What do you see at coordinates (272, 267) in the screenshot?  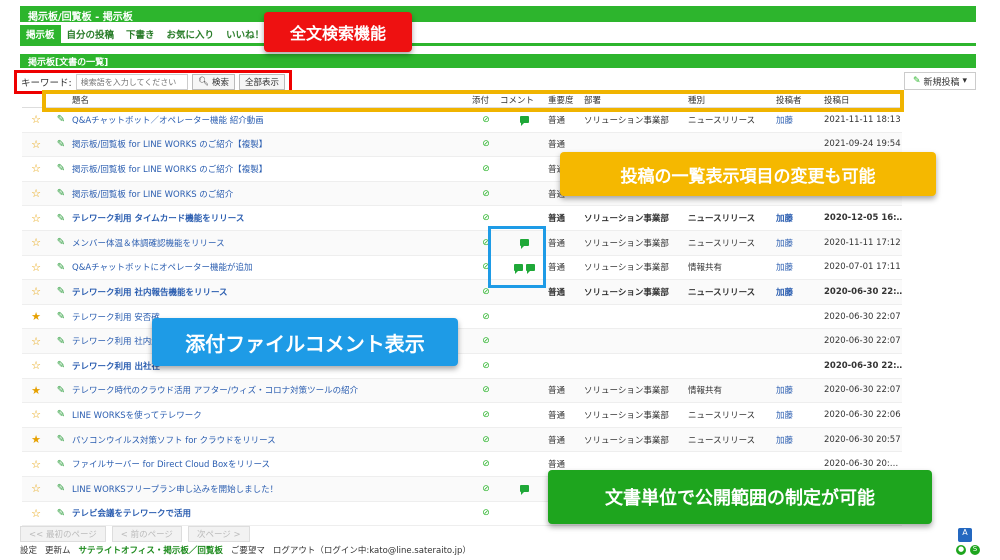 I see `post-title-link: Q&Aチャットボットにオペレーター機能が追加` at bounding box center [272, 267].